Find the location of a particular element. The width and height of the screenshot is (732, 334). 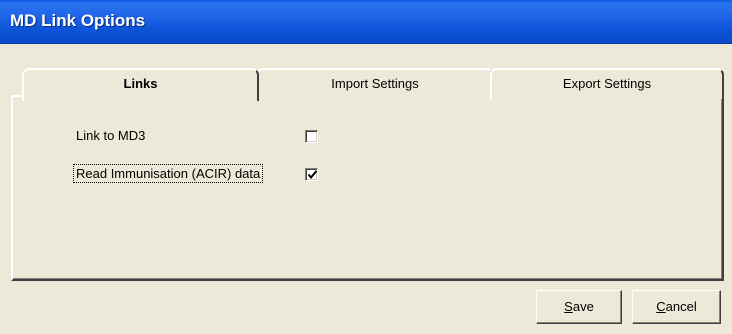

title-bar: MD Link Options is located at coordinates (366, 22).